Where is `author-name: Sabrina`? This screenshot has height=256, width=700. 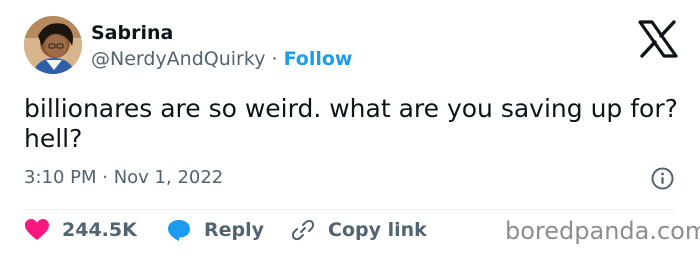
author-name: Sabrina is located at coordinates (132, 33).